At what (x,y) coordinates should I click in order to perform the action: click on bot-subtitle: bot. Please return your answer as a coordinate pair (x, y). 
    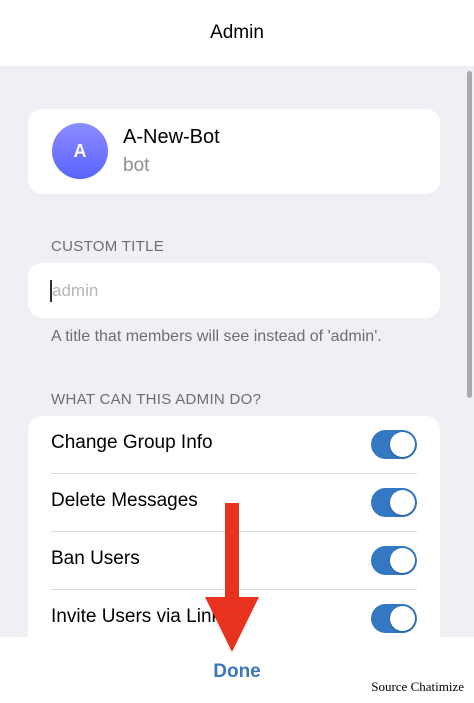
    Looking at the image, I should click on (136, 165).